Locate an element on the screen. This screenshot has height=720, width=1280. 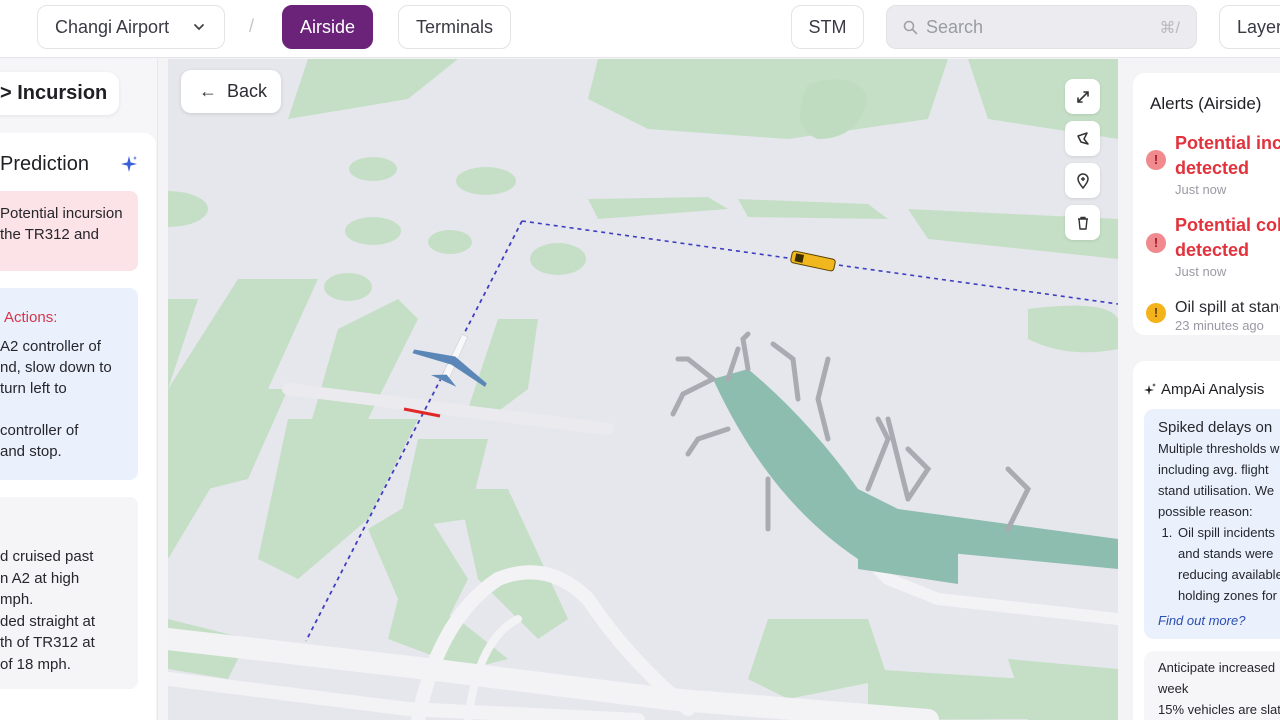
chevron-down-icon is located at coordinates (199, 27).